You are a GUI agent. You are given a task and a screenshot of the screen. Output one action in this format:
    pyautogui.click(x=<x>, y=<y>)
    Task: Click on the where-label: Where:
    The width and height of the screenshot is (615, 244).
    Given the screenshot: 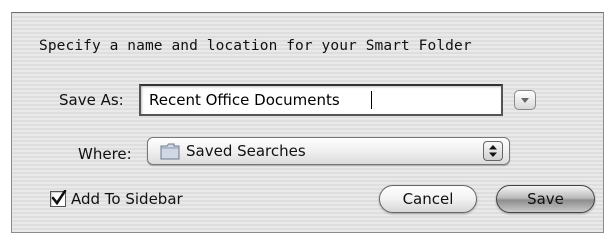 What is the action you would take?
    pyautogui.click(x=105, y=154)
    